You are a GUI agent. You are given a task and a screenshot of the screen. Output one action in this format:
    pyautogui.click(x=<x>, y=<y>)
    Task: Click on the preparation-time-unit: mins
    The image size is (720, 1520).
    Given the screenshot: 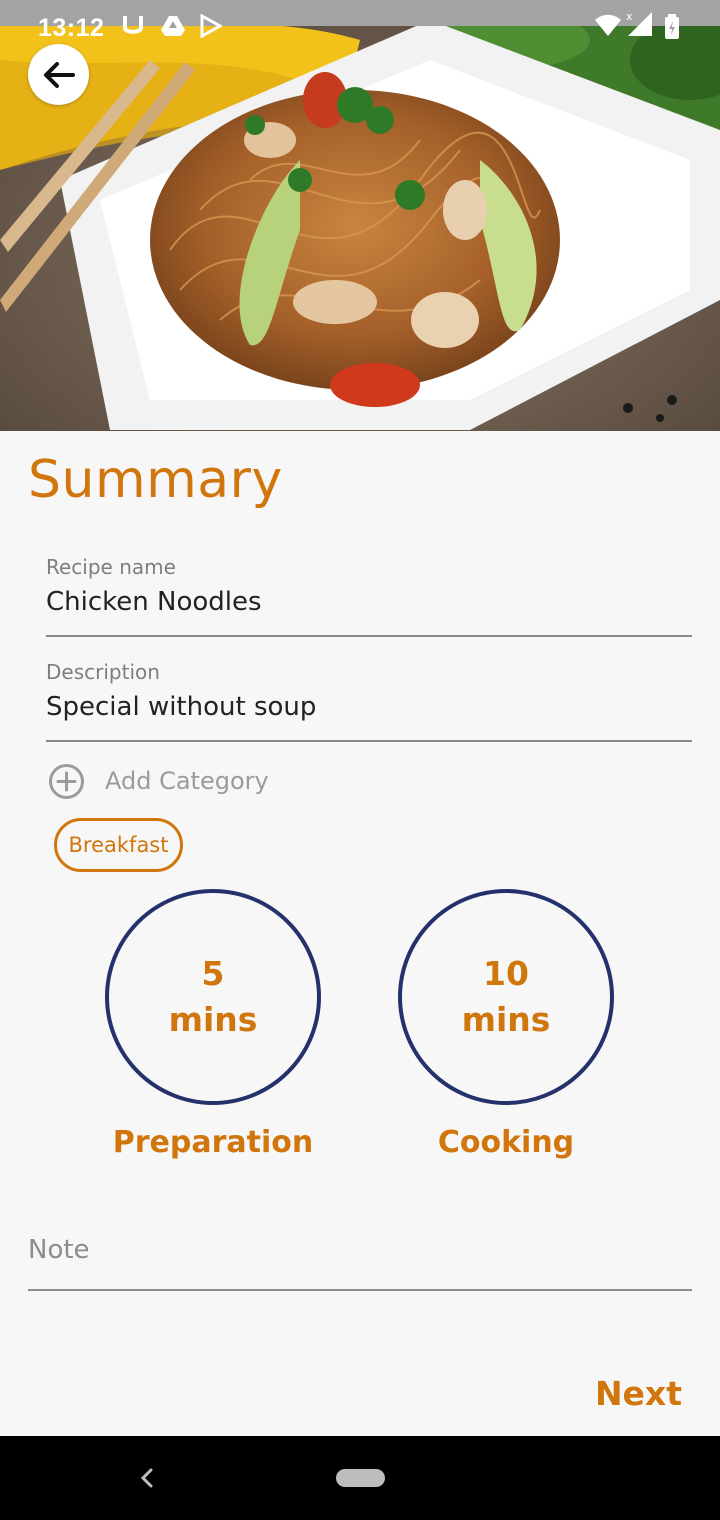 What is the action you would take?
    pyautogui.click(x=213, y=1019)
    